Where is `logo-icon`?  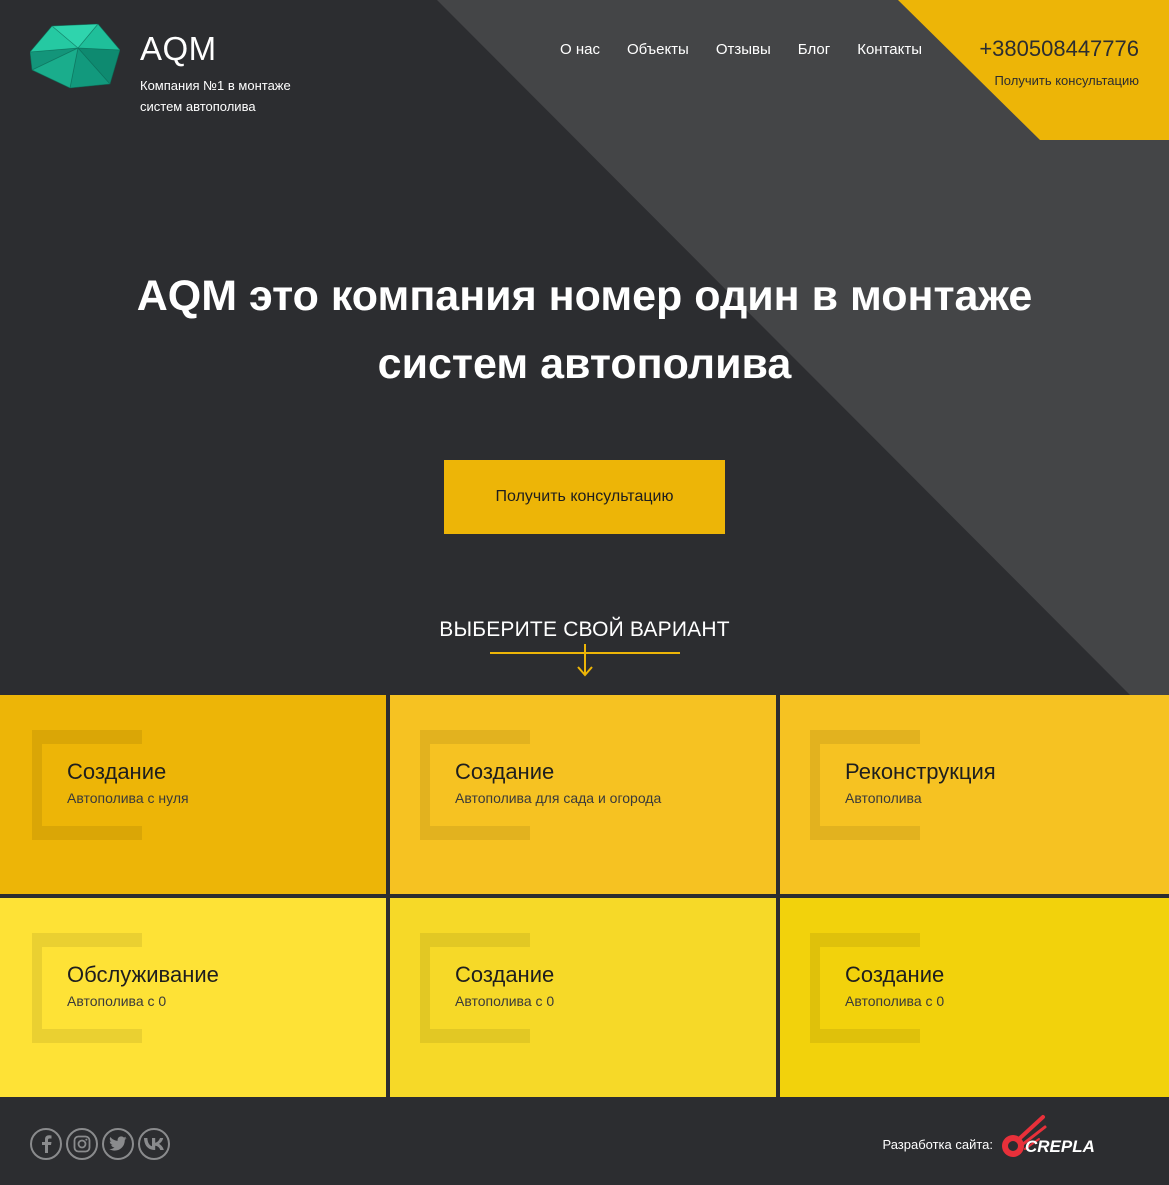
logo-icon is located at coordinates (75, 56).